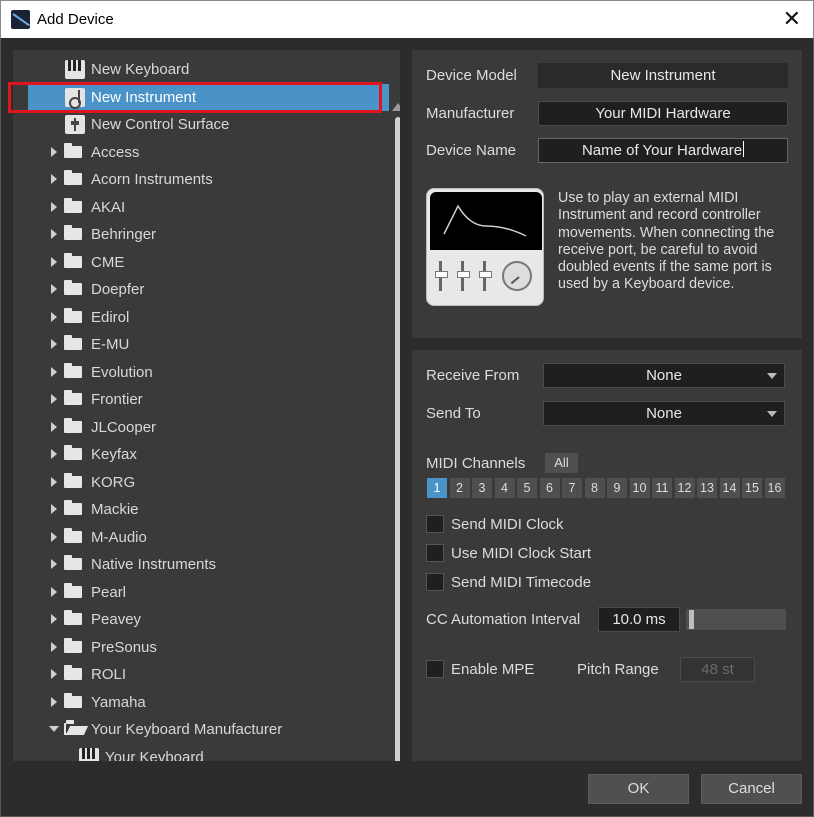 The height and width of the screenshot is (817, 814). What do you see at coordinates (561, 463) in the screenshot?
I see `channels-all-button: All` at bounding box center [561, 463].